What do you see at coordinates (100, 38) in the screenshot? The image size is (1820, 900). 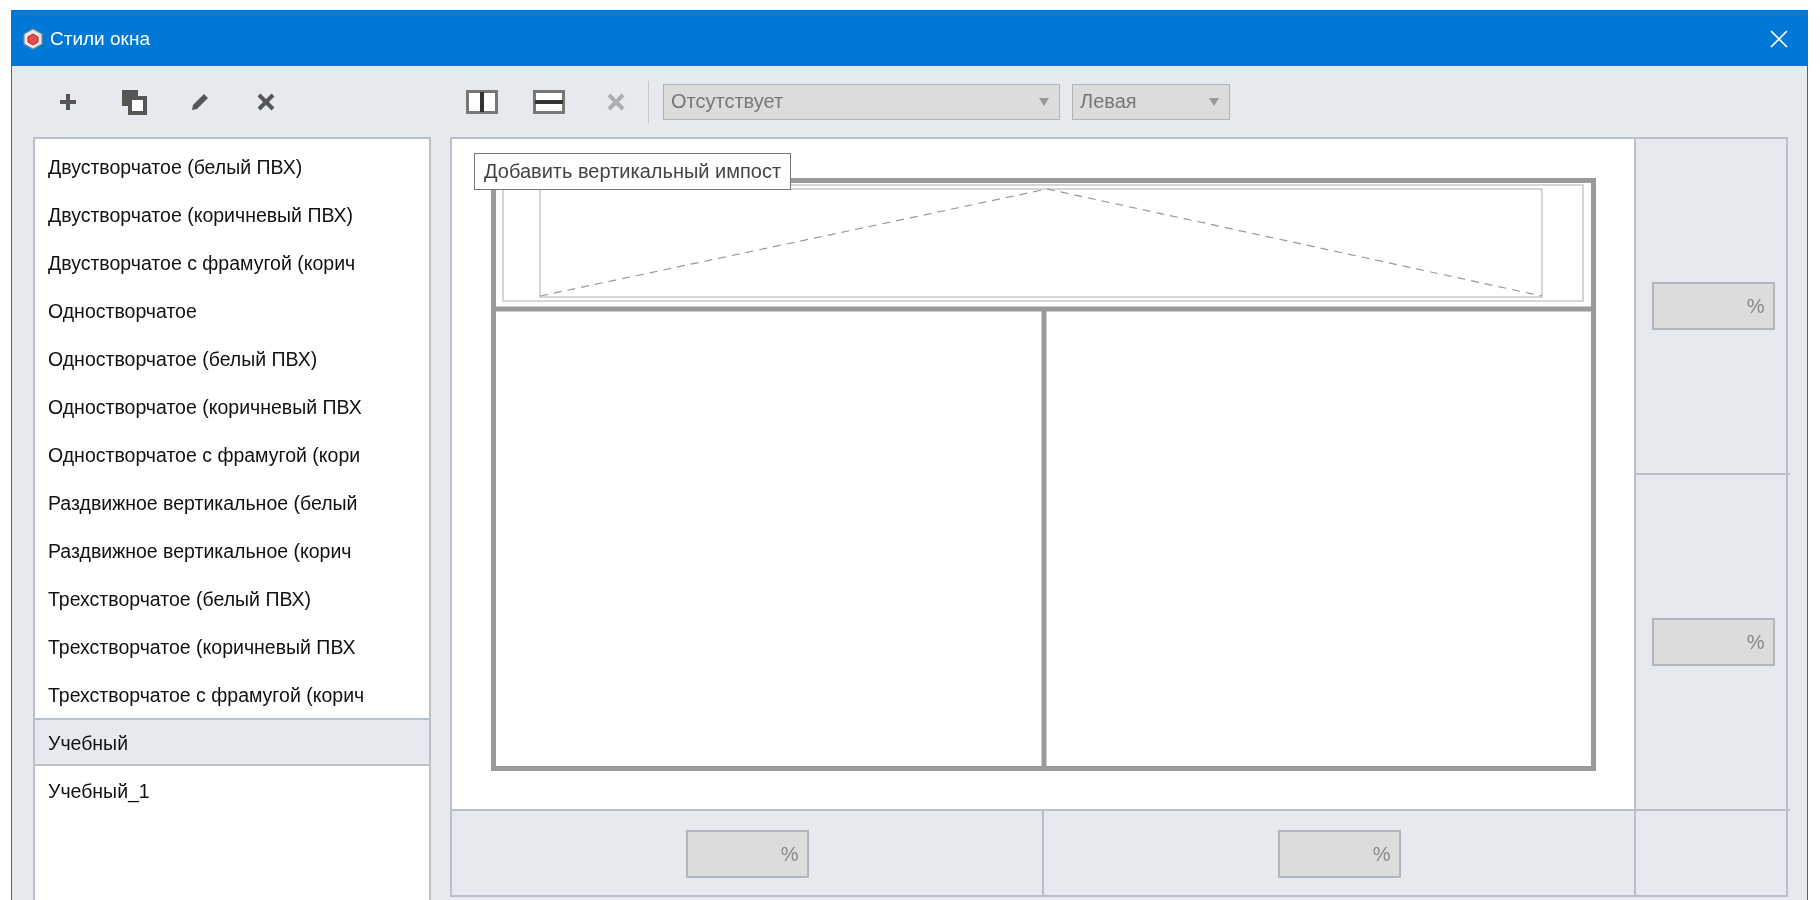 I see `window-title: Стили окна` at bounding box center [100, 38].